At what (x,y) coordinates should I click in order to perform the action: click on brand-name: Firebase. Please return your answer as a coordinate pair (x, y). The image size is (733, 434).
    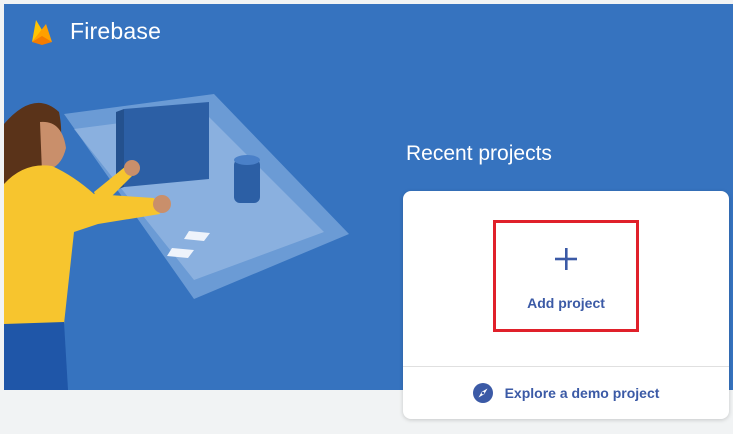
    Looking at the image, I should click on (115, 31).